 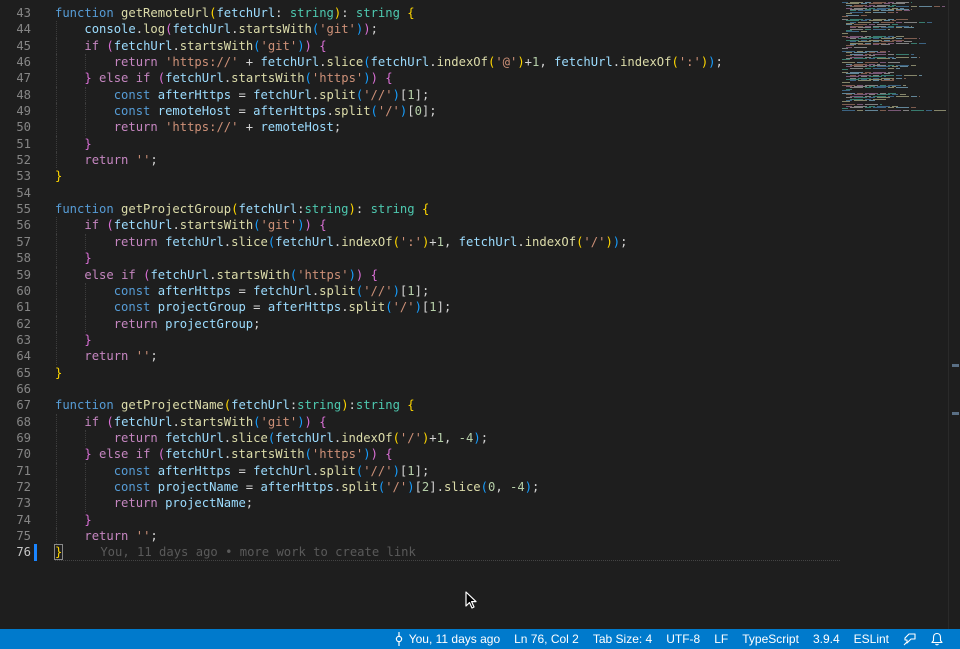 I want to click on code-line: 51 }, so click(x=420, y=144).